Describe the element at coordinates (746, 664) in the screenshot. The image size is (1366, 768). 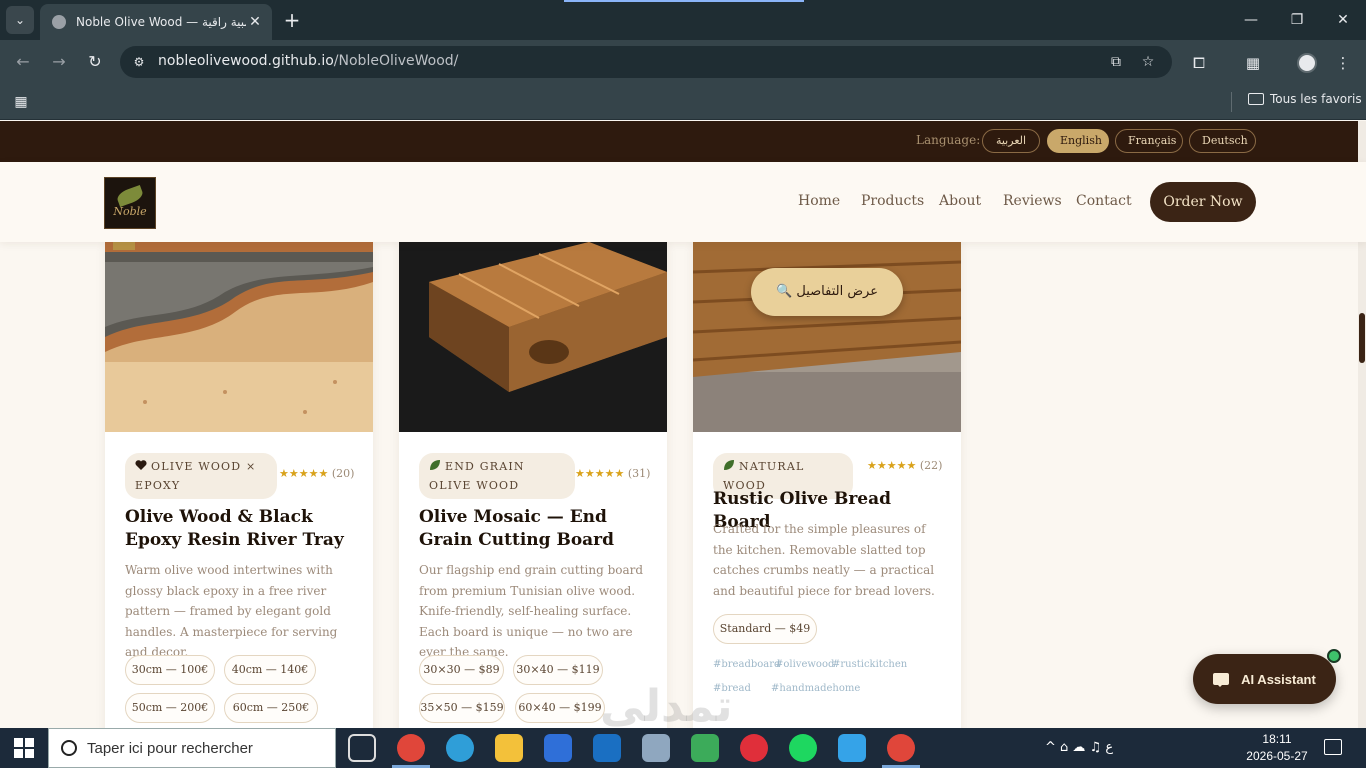
I see `hashtag: #breadboard` at that location.